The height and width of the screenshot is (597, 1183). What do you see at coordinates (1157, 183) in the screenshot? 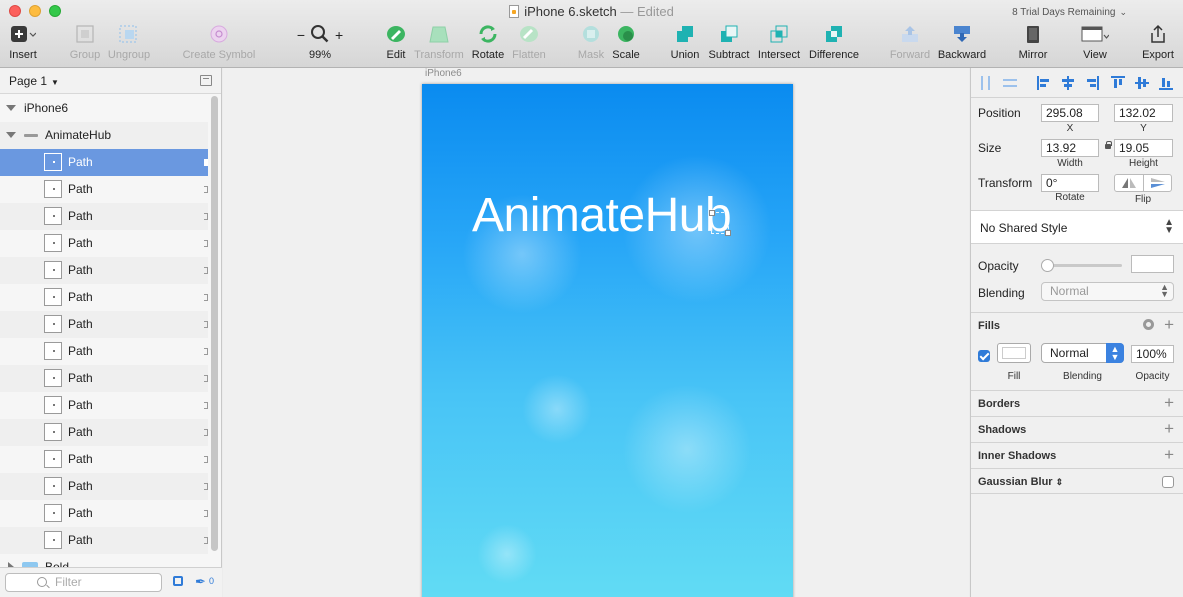
I see `flip-vertical-icon` at bounding box center [1157, 183].